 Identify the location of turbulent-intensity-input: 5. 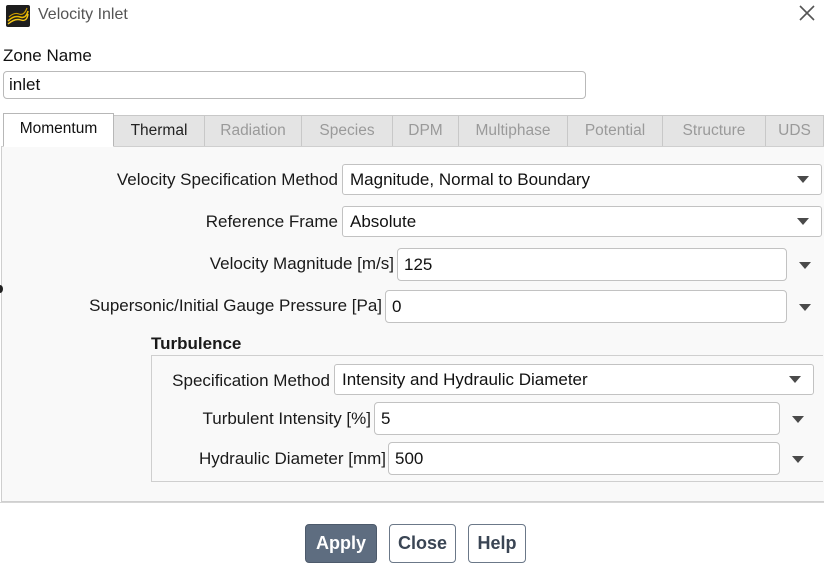
(577, 418).